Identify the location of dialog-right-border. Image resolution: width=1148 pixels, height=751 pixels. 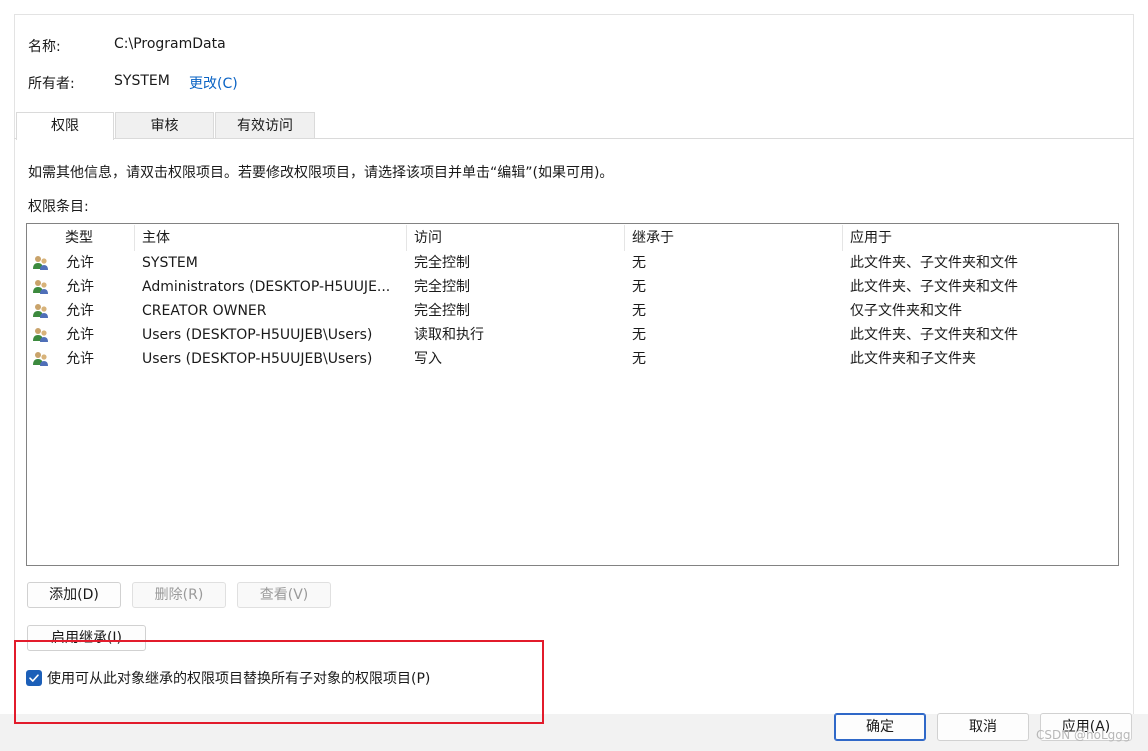
(1133, 364).